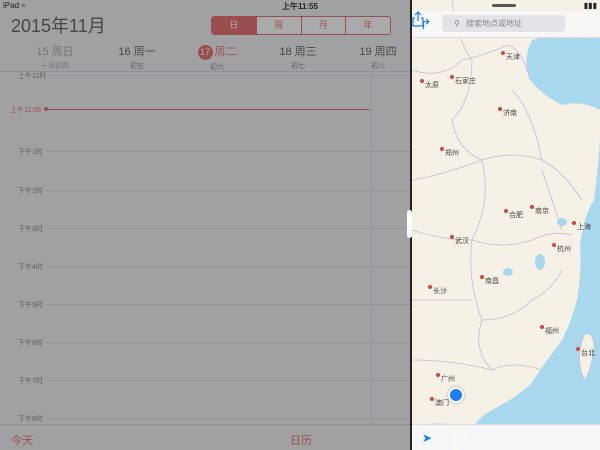 This screenshot has width=600, height=450. I want to click on city-taipei: 台北, so click(585, 352).